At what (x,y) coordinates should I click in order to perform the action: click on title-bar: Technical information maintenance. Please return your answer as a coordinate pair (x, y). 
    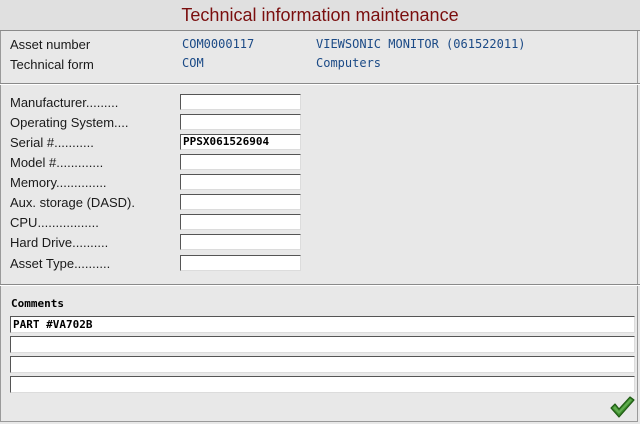
    Looking at the image, I should click on (320, 15).